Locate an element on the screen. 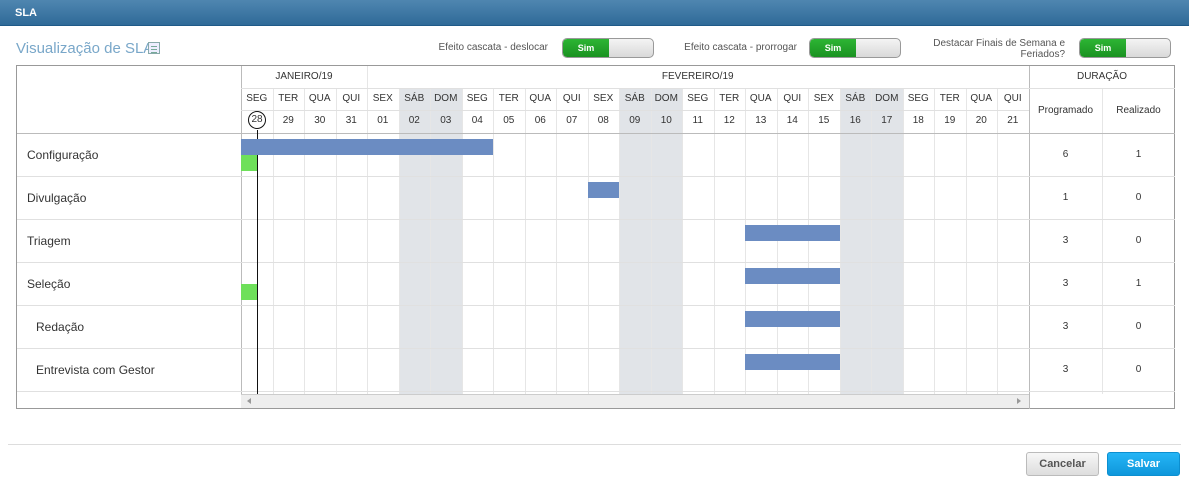  day-number: 01 is located at coordinates (383, 120).